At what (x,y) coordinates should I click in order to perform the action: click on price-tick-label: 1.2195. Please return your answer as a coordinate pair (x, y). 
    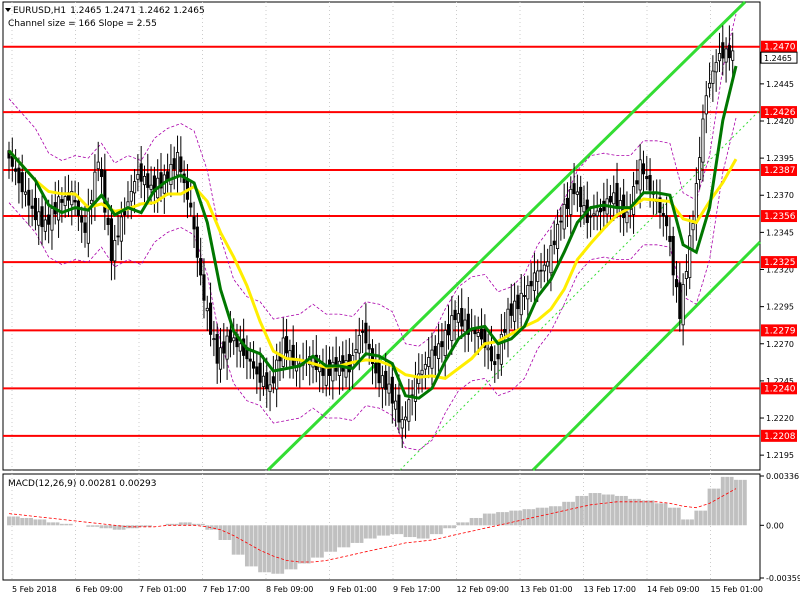
    Looking at the image, I should click on (780, 455).